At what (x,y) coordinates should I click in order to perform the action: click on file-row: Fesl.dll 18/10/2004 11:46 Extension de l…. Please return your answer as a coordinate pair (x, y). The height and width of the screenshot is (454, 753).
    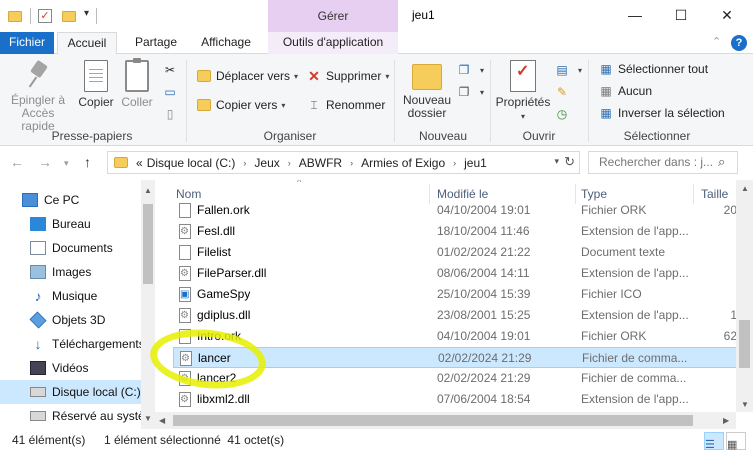
    Looking at the image, I should click on (458, 231).